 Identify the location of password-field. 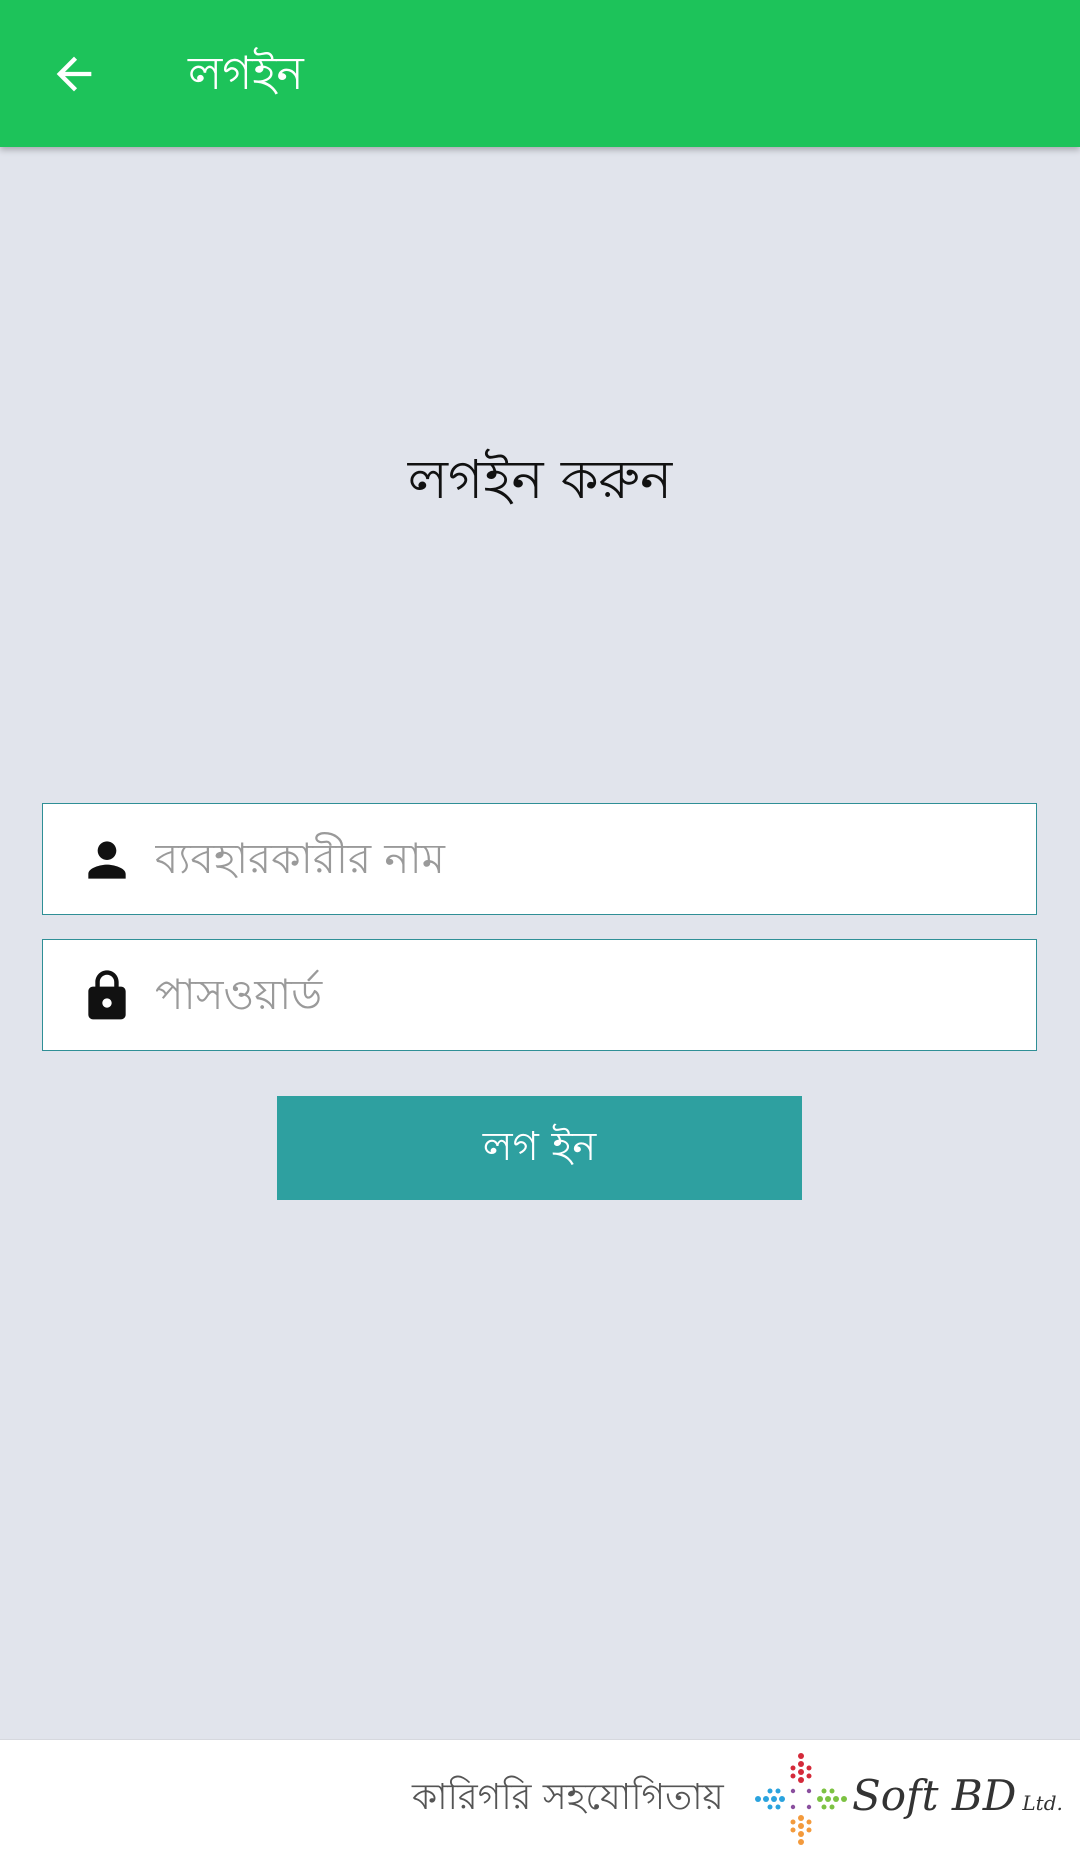
(539, 995).